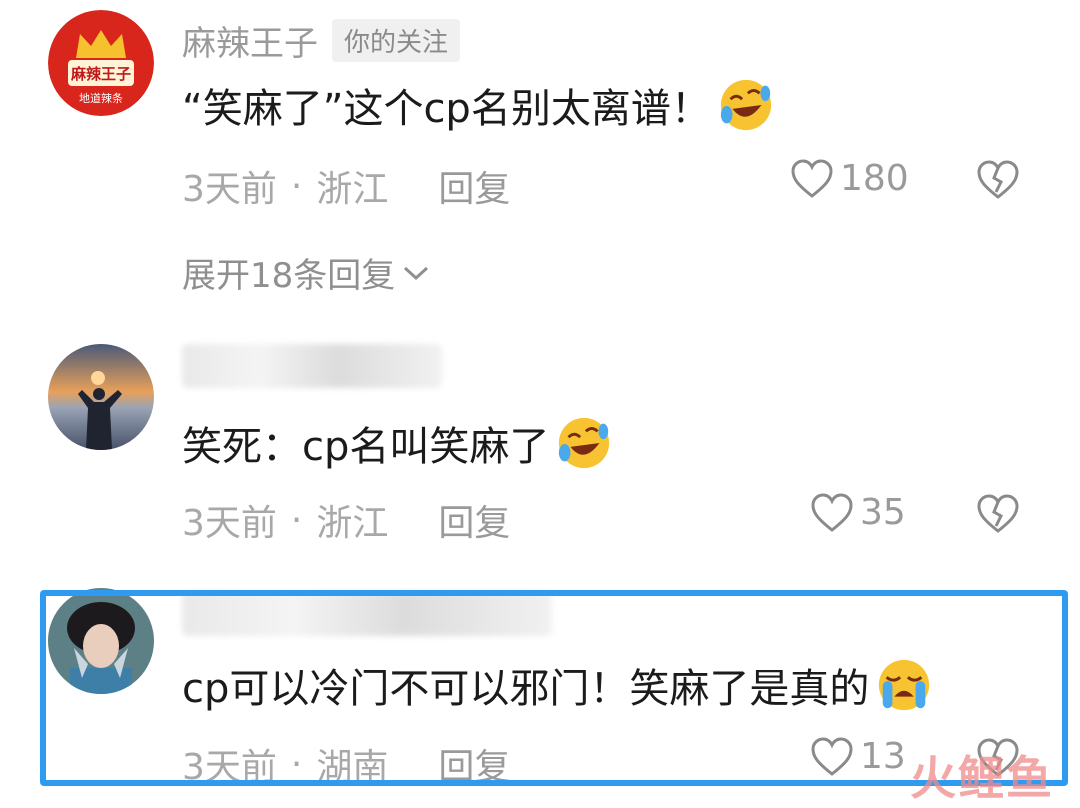 Image resolution: width=1080 pixels, height=808 pixels. Describe the element at coordinates (289, 276) in the screenshot. I see `expand-replies-label: 展开18条回复` at that location.